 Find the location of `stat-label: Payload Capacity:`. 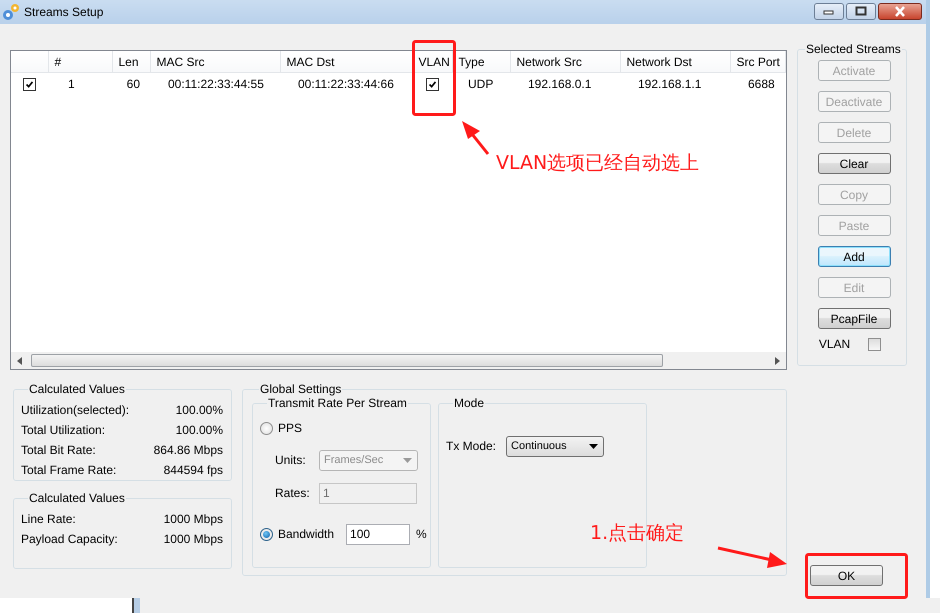

stat-label: Payload Capacity: is located at coordinates (69, 539).